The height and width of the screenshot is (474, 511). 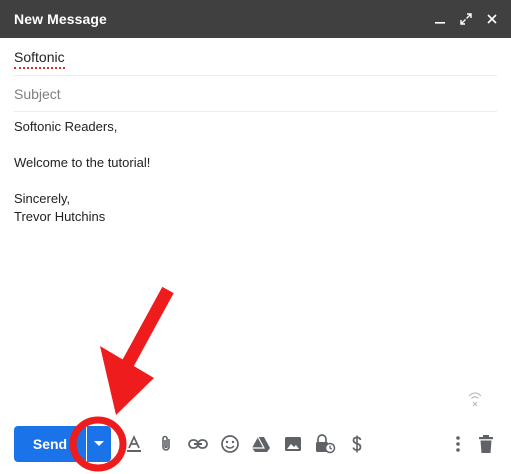 What do you see at coordinates (255, 93) in the screenshot?
I see `subject-field: Subject` at bounding box center [255, 93].